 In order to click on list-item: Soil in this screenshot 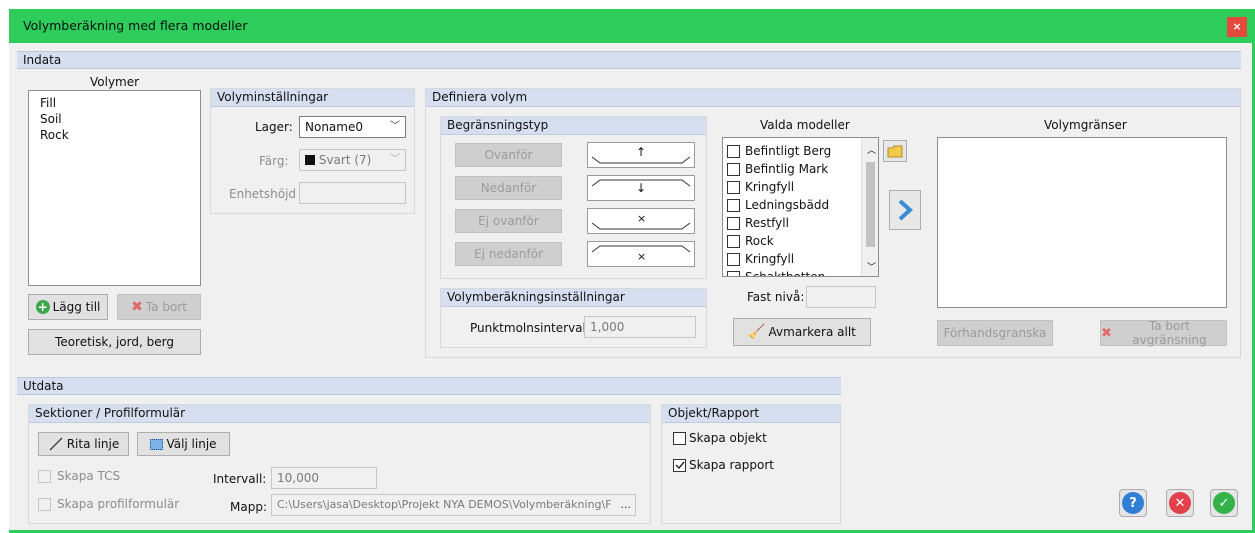, I will do `click(120, 119)`.